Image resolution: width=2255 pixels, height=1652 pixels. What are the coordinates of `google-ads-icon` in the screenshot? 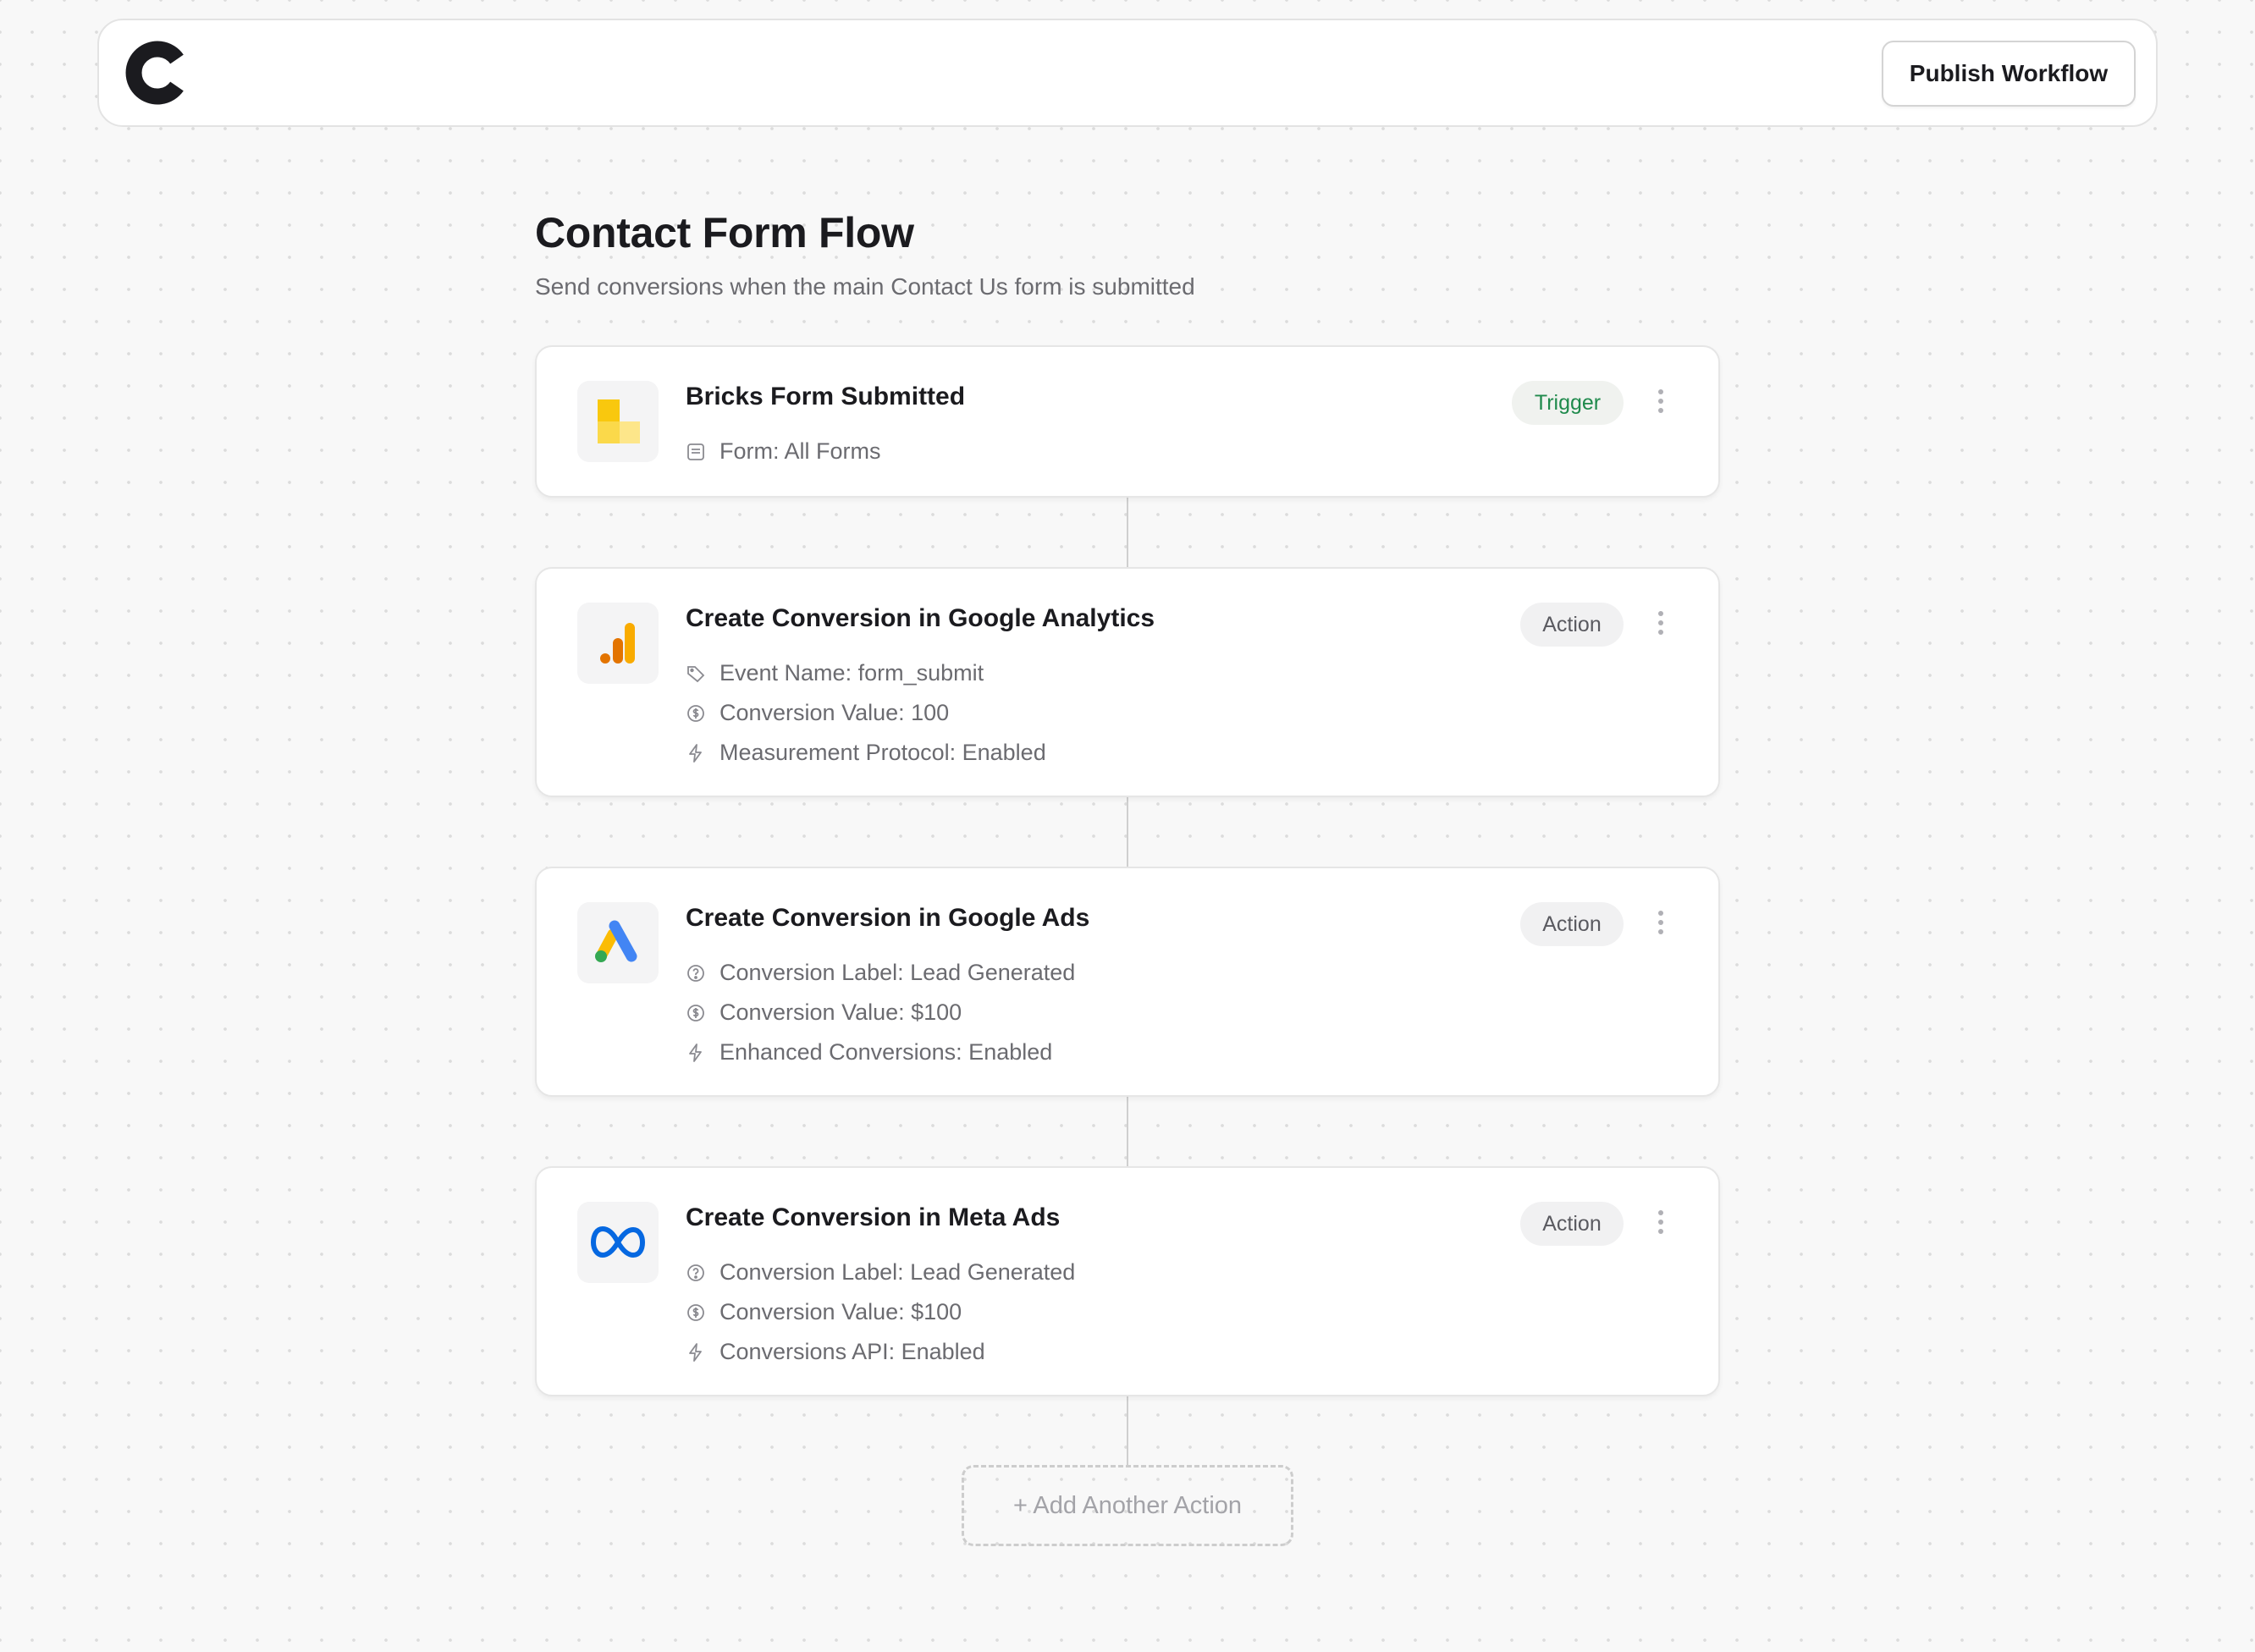 It's located at (618, 942).